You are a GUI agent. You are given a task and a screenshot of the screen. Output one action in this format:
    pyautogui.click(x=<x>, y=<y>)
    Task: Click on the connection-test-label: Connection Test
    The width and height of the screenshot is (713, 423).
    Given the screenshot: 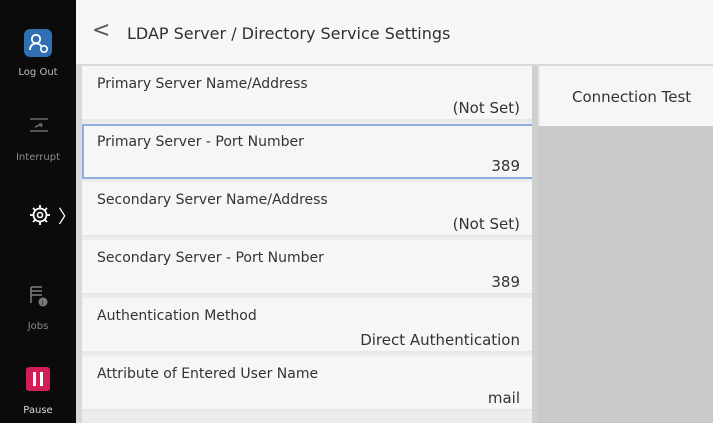 What is the action you would take?
    pyautogui.click(x=632, y=97)
    